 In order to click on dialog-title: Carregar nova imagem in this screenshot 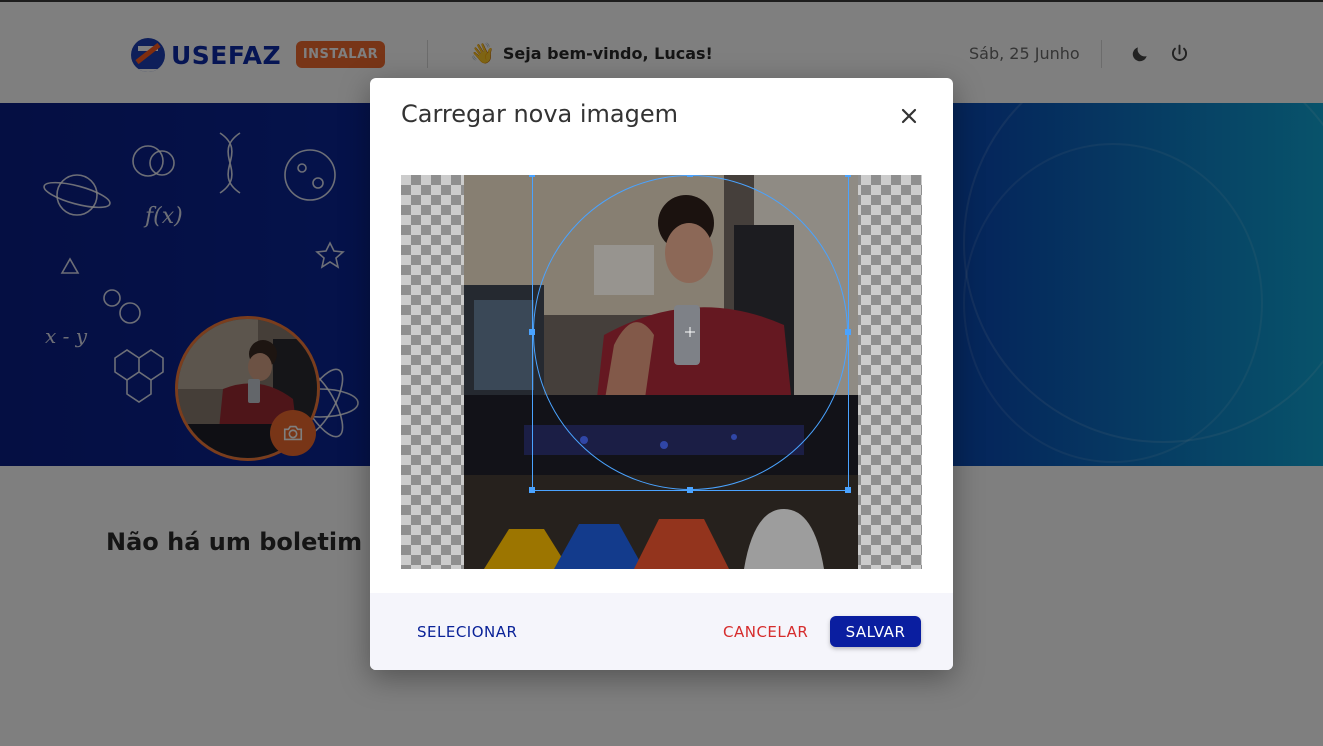, I will do `click(540, 114)`.